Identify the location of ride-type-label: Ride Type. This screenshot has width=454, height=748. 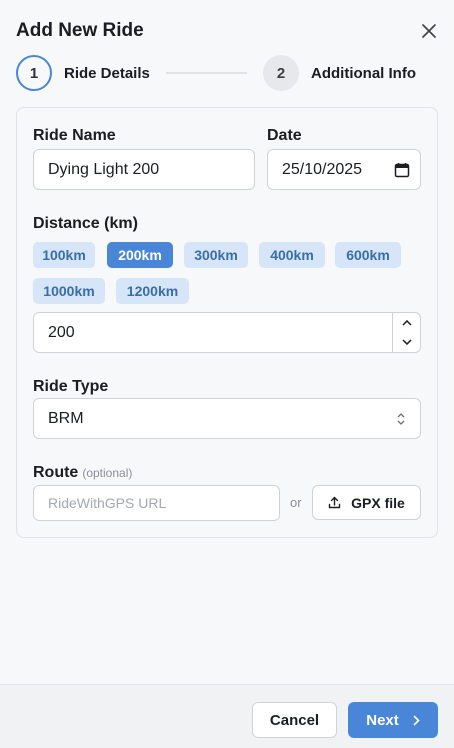
(71, 386).